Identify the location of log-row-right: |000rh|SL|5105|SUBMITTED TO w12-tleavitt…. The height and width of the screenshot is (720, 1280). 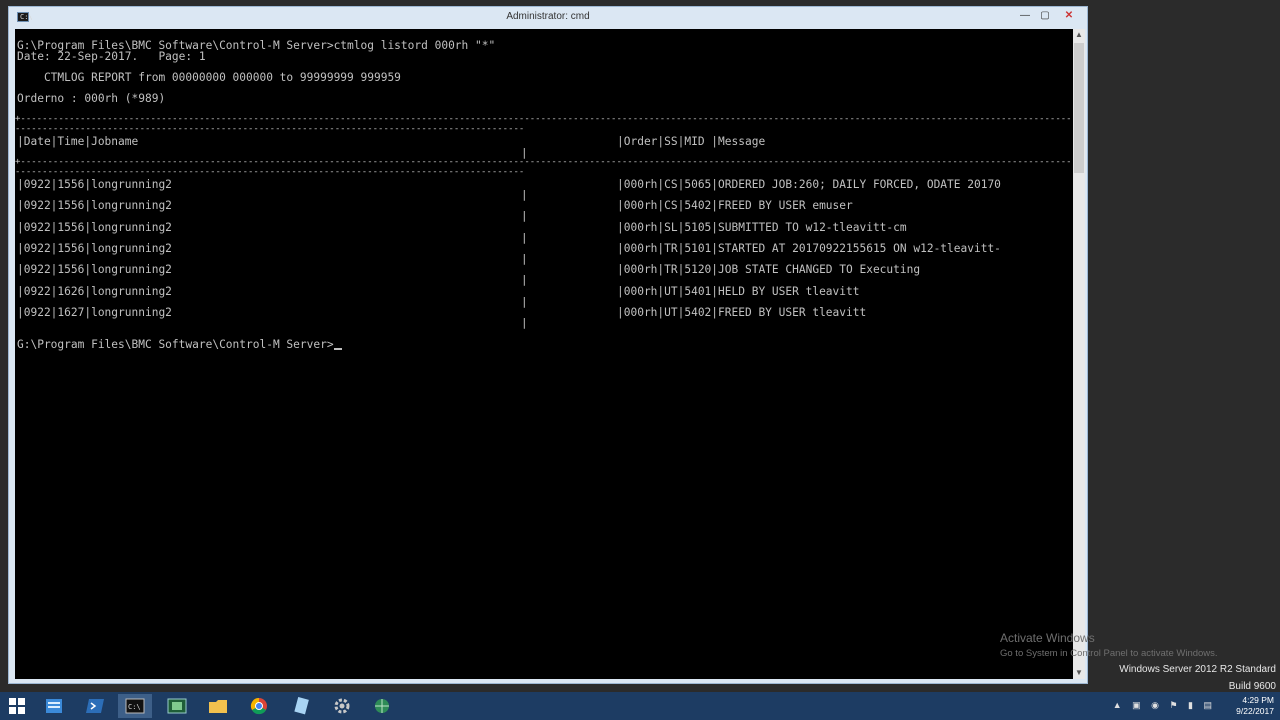
(762, 227).